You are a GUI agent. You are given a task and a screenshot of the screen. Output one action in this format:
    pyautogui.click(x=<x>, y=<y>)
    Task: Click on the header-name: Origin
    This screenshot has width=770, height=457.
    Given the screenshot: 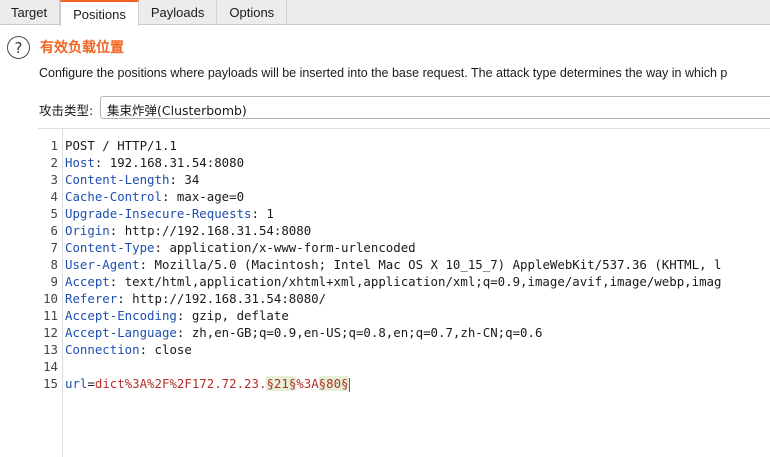 What is the action you would take?
    pyautogui.click(x=87, y=230)
    